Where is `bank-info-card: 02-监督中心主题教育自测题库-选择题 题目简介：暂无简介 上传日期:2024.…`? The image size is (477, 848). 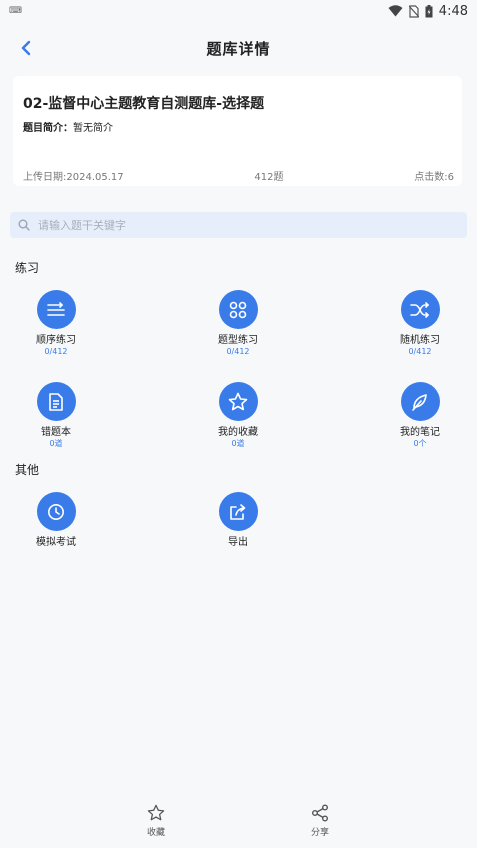
bank-info-card: 02-监督中心主题教育自测题库-选择题 题目简介：暂无简介 上传日期:2024.… is located at coordinates (237, 131).